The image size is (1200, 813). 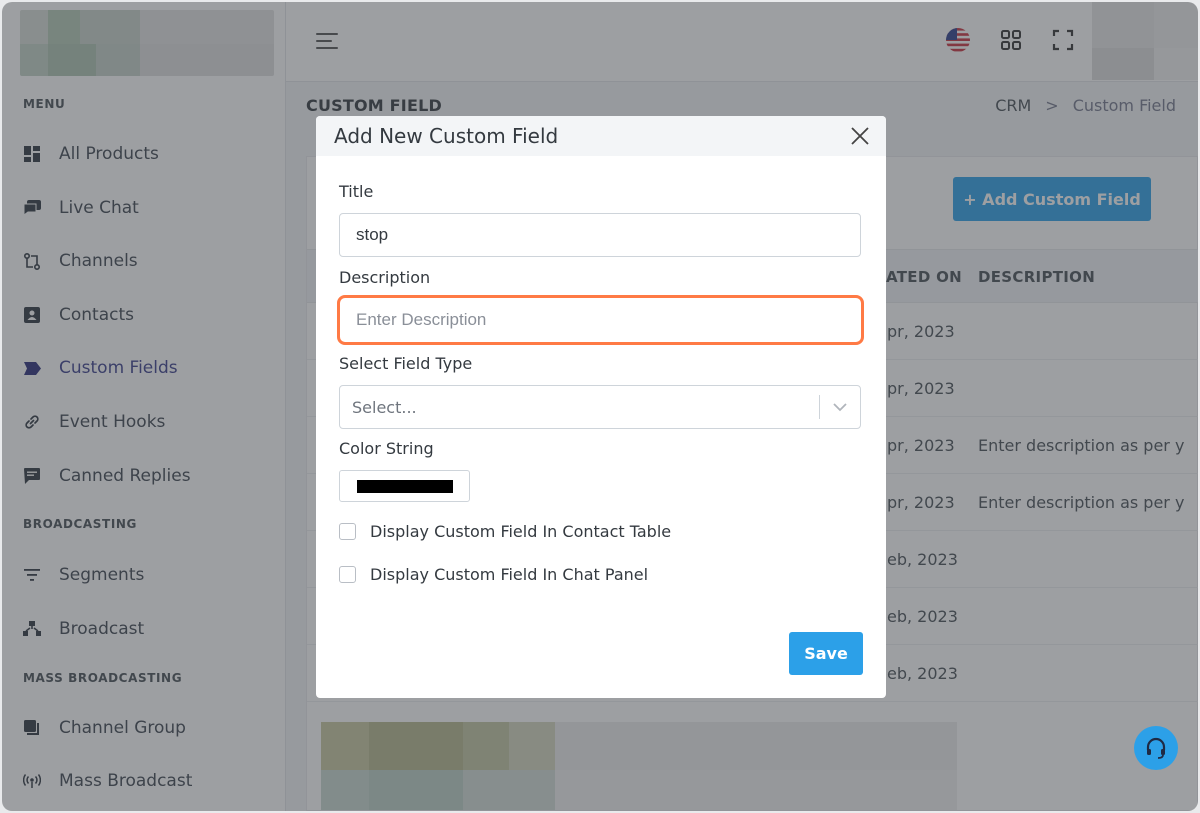 I want to click on chevron-down-icon, so click(x=840, y=407).